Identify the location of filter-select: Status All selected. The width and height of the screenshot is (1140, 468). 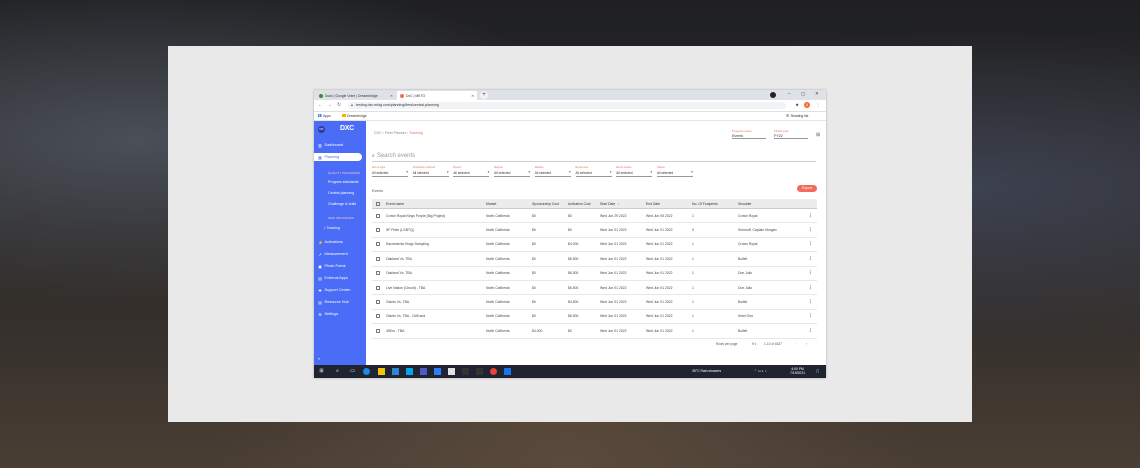
(674, 171).